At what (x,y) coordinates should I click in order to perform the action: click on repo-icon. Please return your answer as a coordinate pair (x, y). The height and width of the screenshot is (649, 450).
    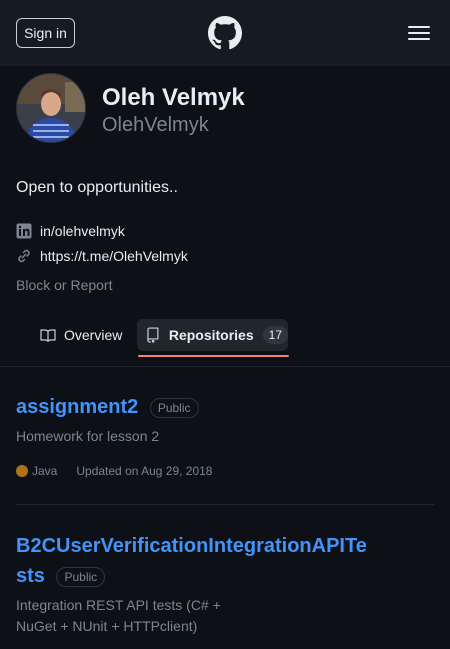
    Looking at the image, I should click on (153, 335).